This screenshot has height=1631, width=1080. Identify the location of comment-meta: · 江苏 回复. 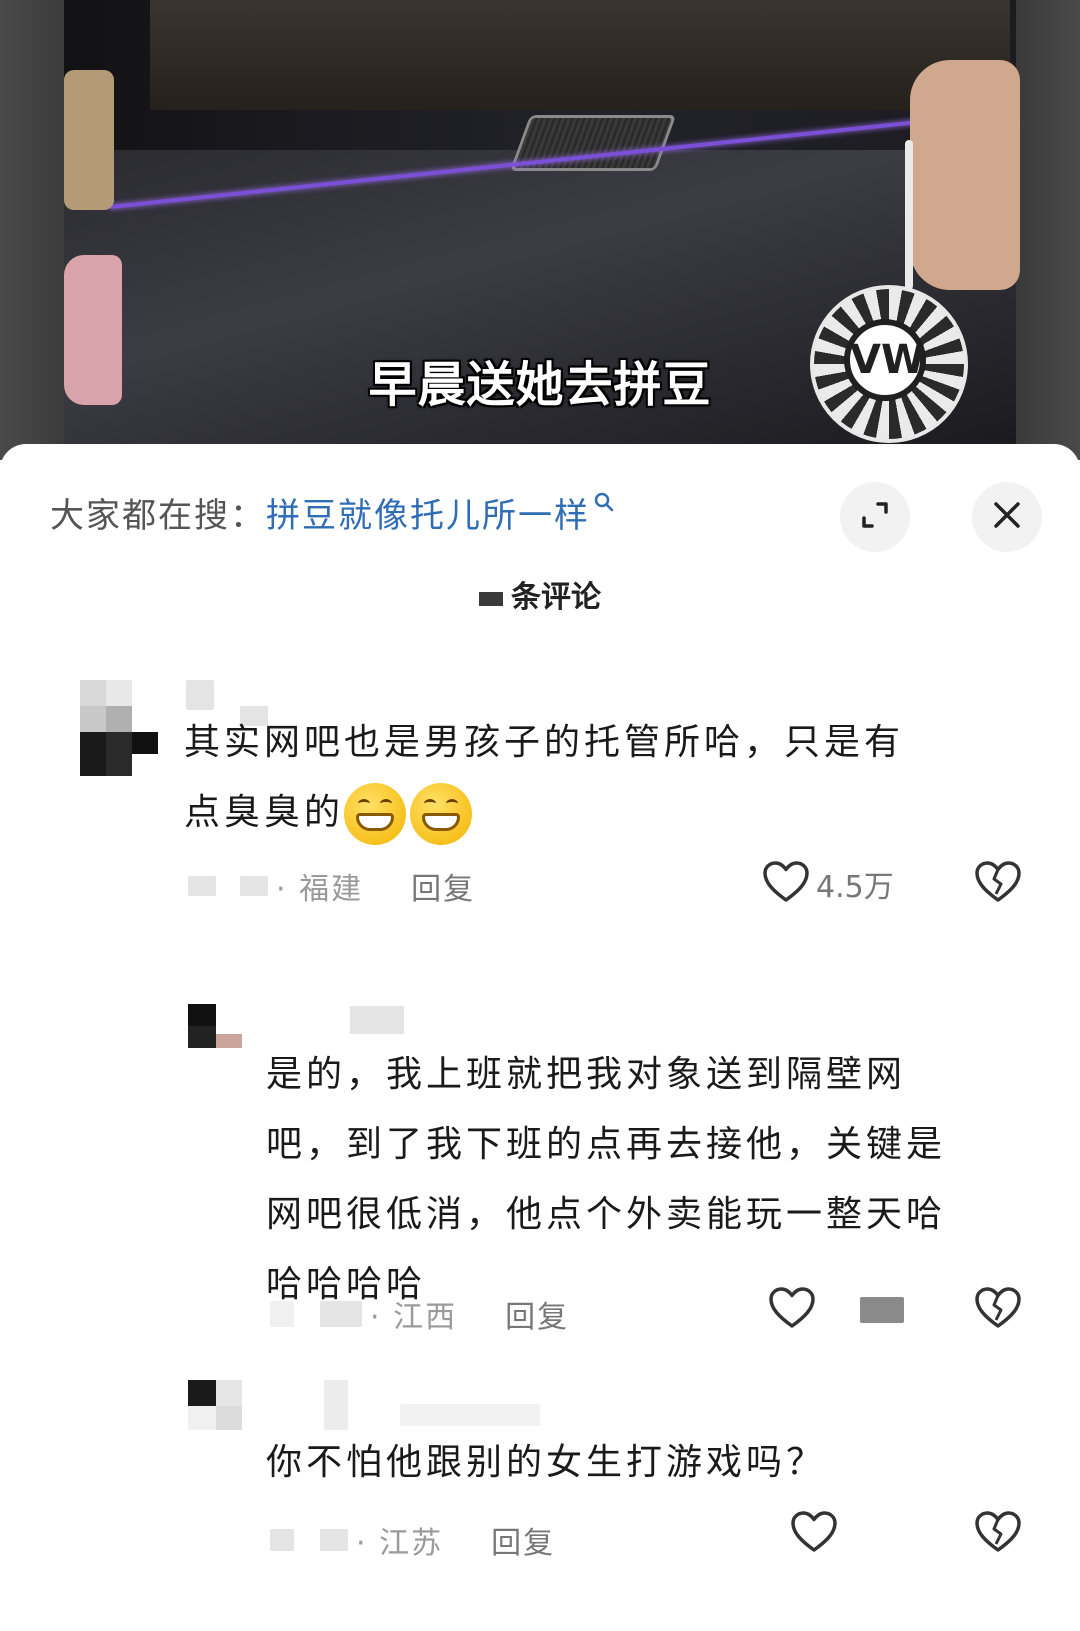
(412, 1540).